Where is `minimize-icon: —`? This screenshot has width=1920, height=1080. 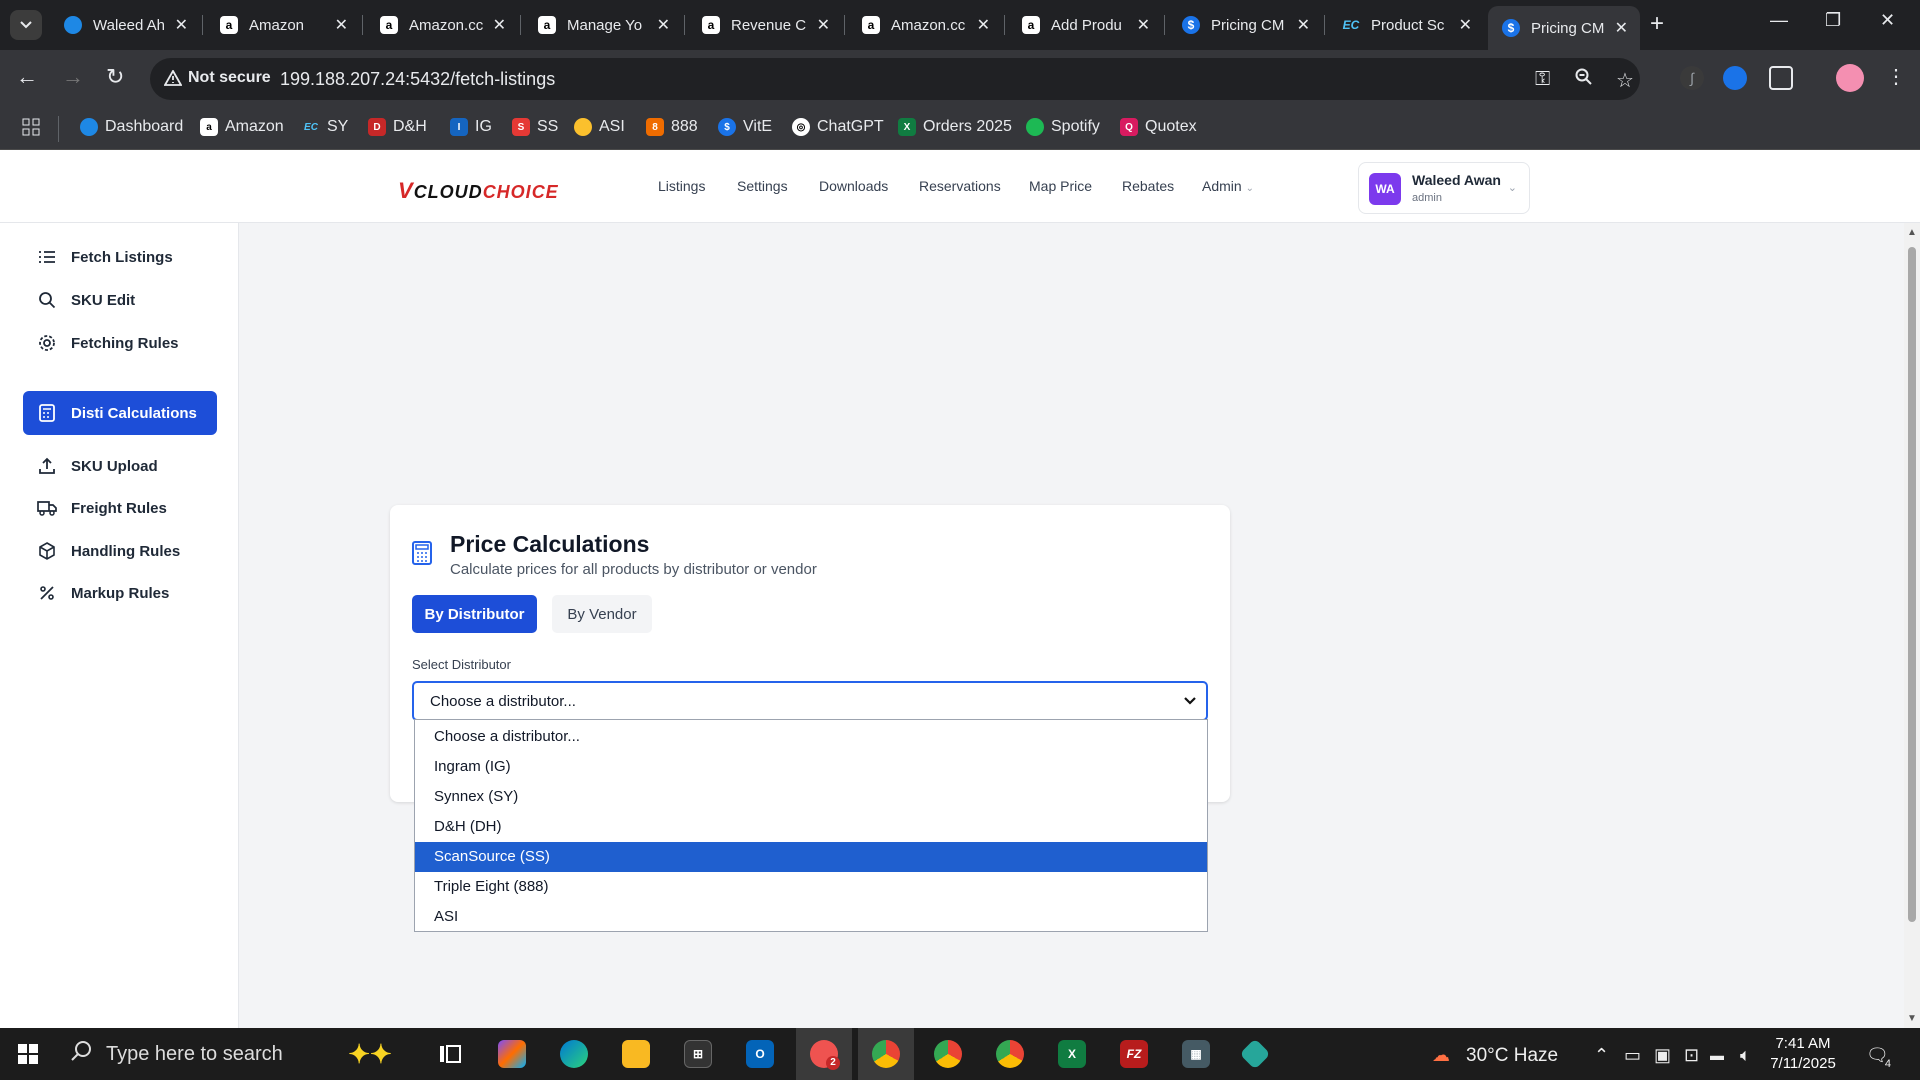
minimize-icon: — is located at coordinates (1779, 20).